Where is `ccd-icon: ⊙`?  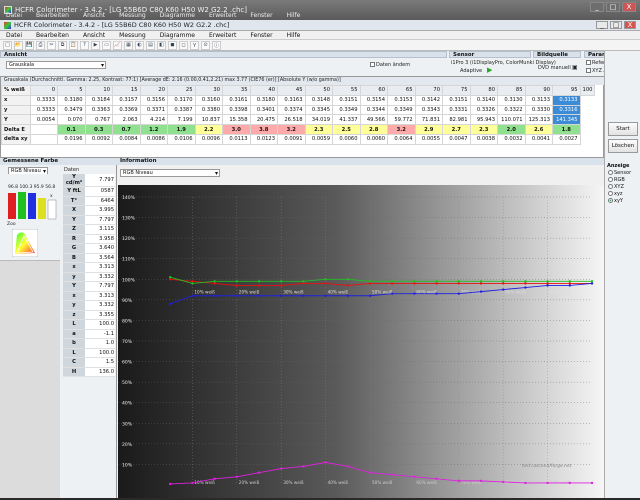
ccd-icon: ⊙ is located at coordinates (205, 45).